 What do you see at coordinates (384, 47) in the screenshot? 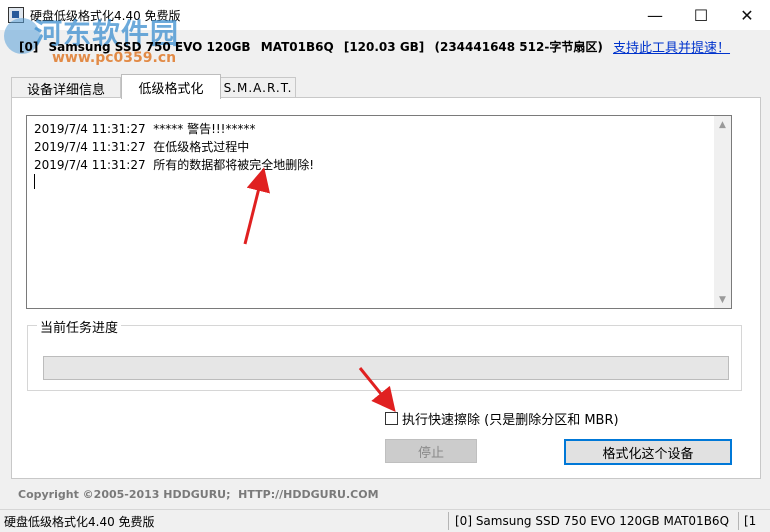
I see `device-capacity: [120.03 GB]` at bounding box center [384, 47].